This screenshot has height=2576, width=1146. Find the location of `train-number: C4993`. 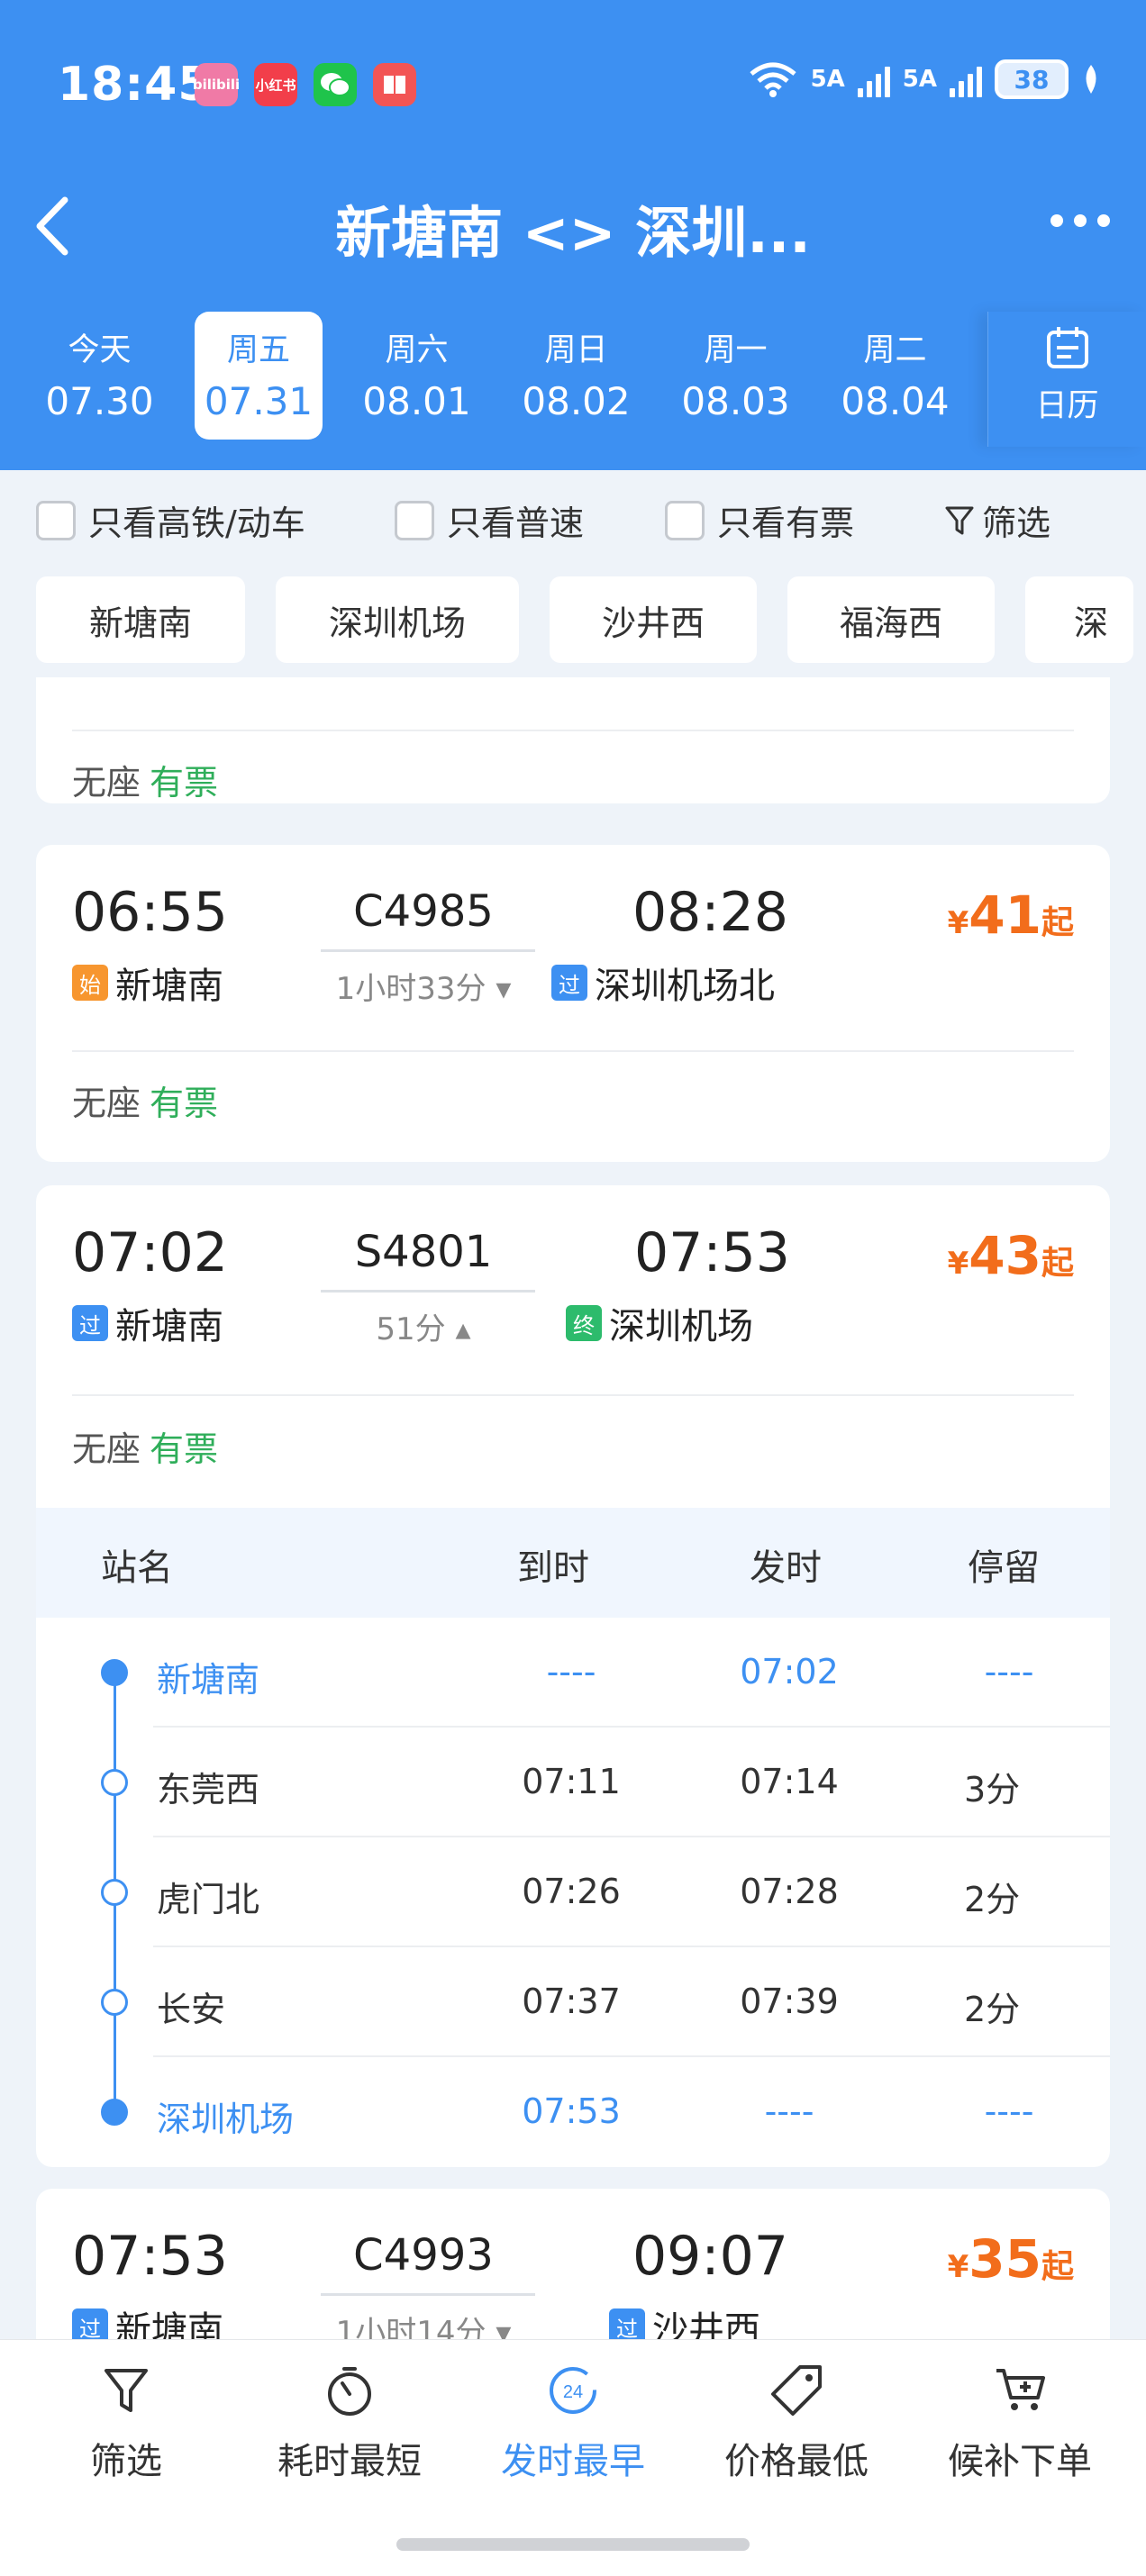

train-number: C4993 is located at coordinates (423, 2255).